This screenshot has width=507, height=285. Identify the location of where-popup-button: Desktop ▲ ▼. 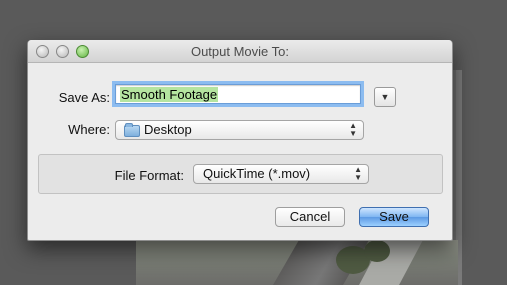
(239, 130).